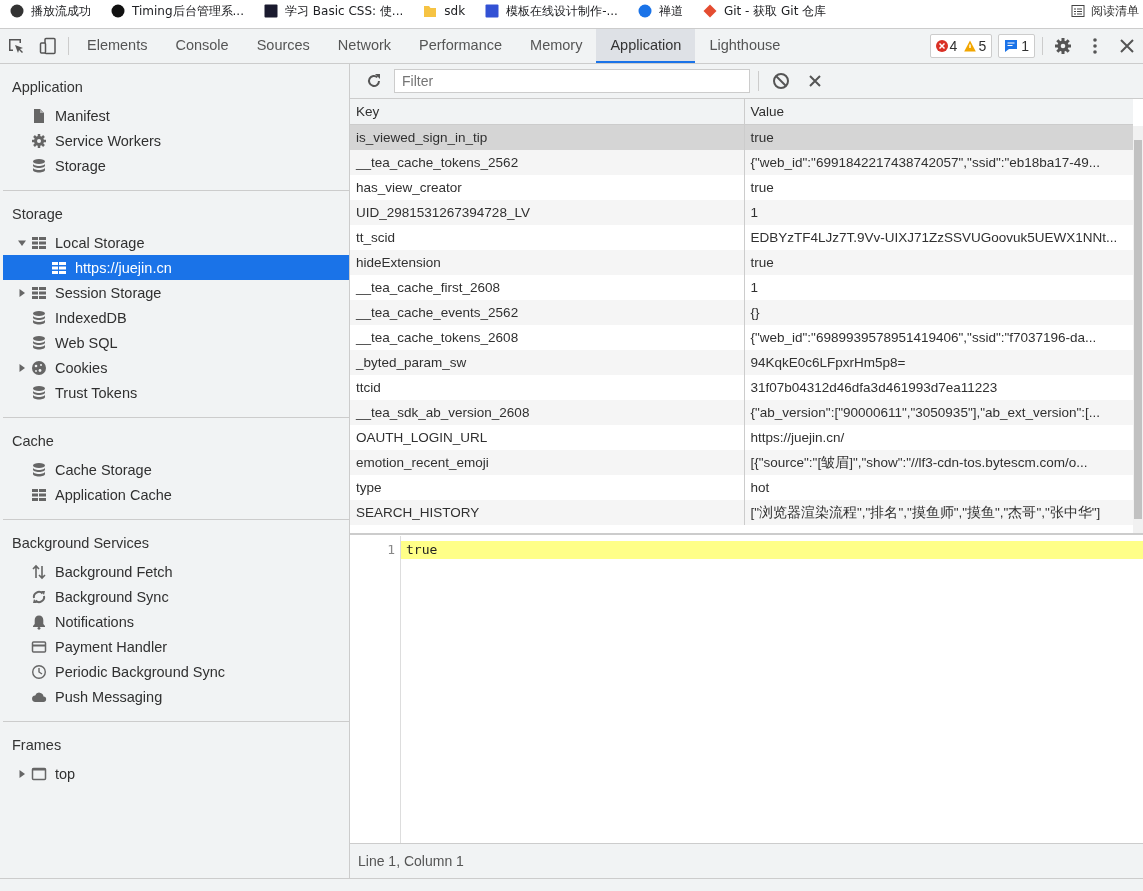  What do you see at coordinates (1011, 46) in the screenshot?
I see `message-icon` at bounding box center [1011, 46].